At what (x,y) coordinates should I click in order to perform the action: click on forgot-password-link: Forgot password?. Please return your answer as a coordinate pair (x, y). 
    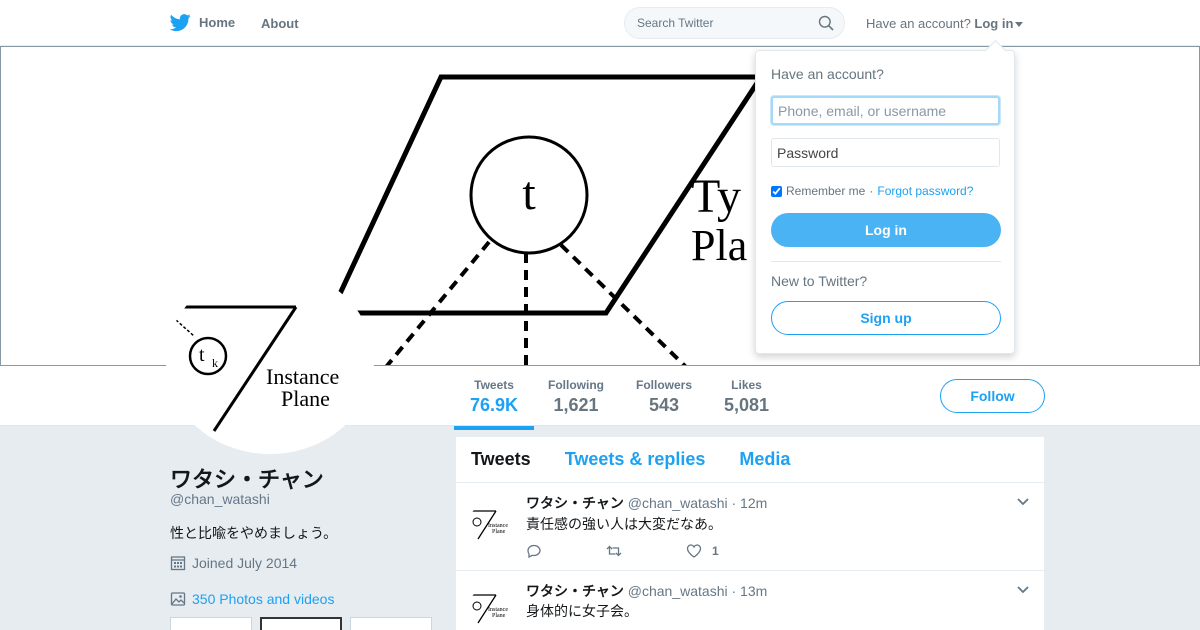
    Looking at the image, I should click on (925, 191).